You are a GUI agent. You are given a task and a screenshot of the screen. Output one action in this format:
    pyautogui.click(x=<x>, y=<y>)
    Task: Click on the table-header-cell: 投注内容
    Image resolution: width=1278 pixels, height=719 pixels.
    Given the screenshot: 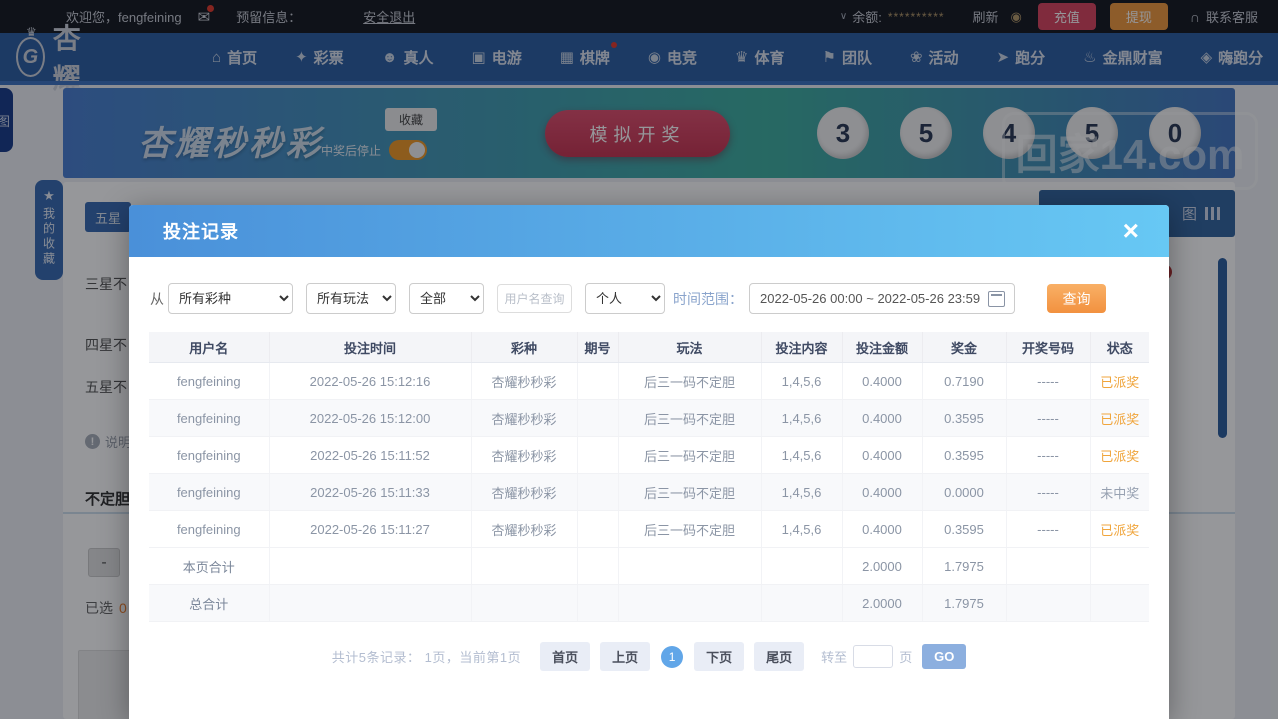 What is the action you would take?
    pyautogui.click(x=802, y=347)
    